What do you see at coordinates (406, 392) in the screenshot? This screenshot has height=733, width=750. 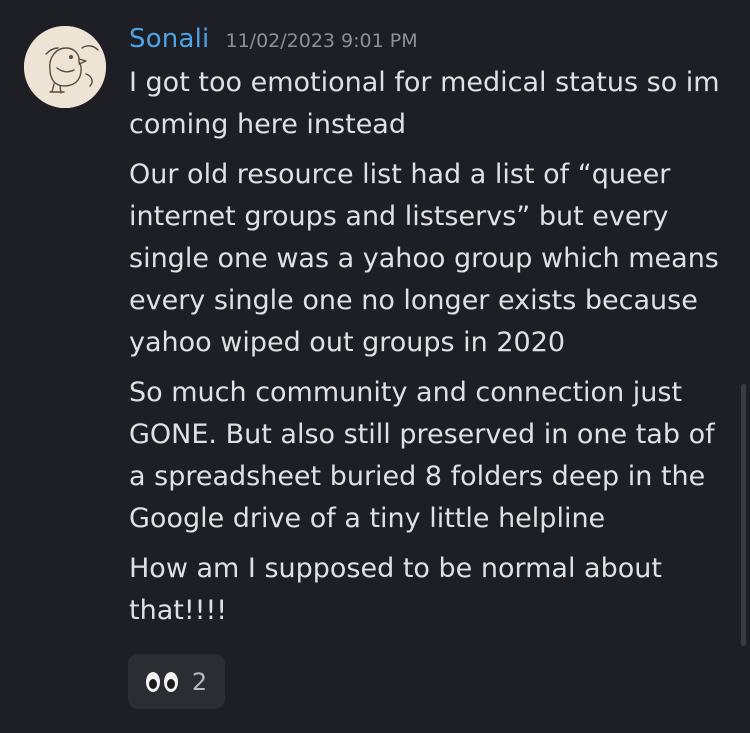 I see `message-line: So much community and connection just` at bounding box center [406, 392].